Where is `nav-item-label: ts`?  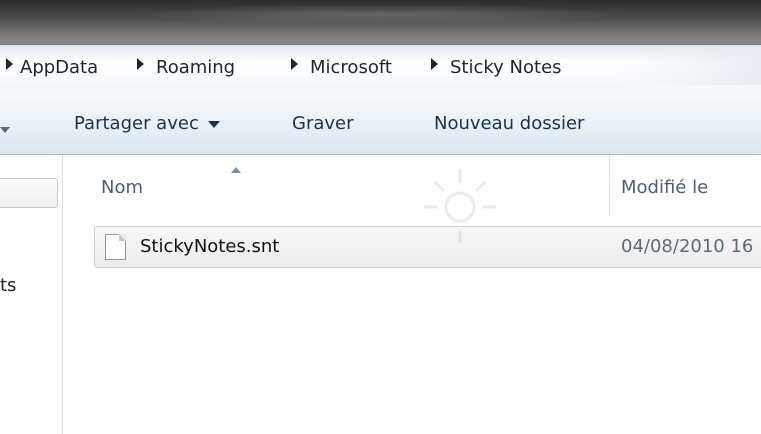 nav-item-label: ts is located at coordinates (8, 285).